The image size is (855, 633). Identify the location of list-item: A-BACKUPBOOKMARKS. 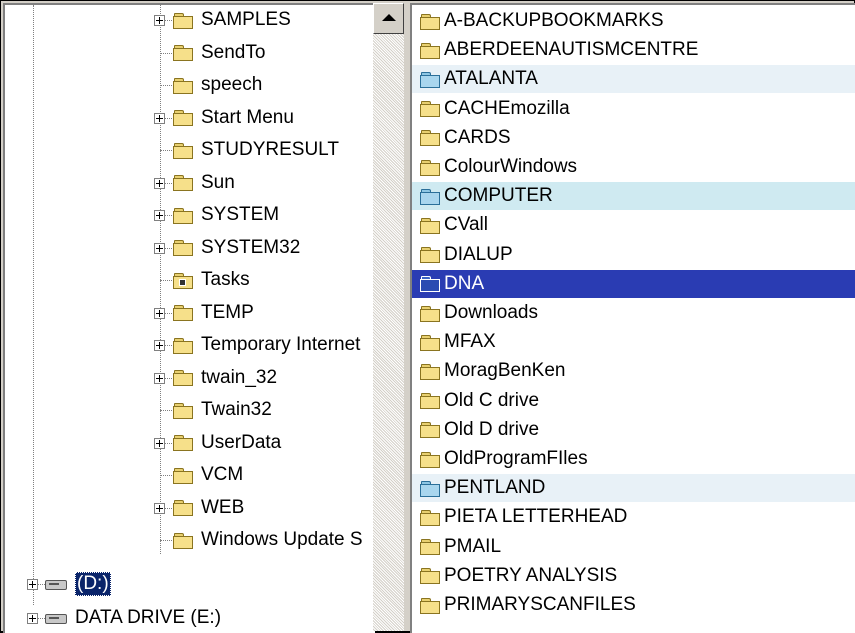
(633, 21).